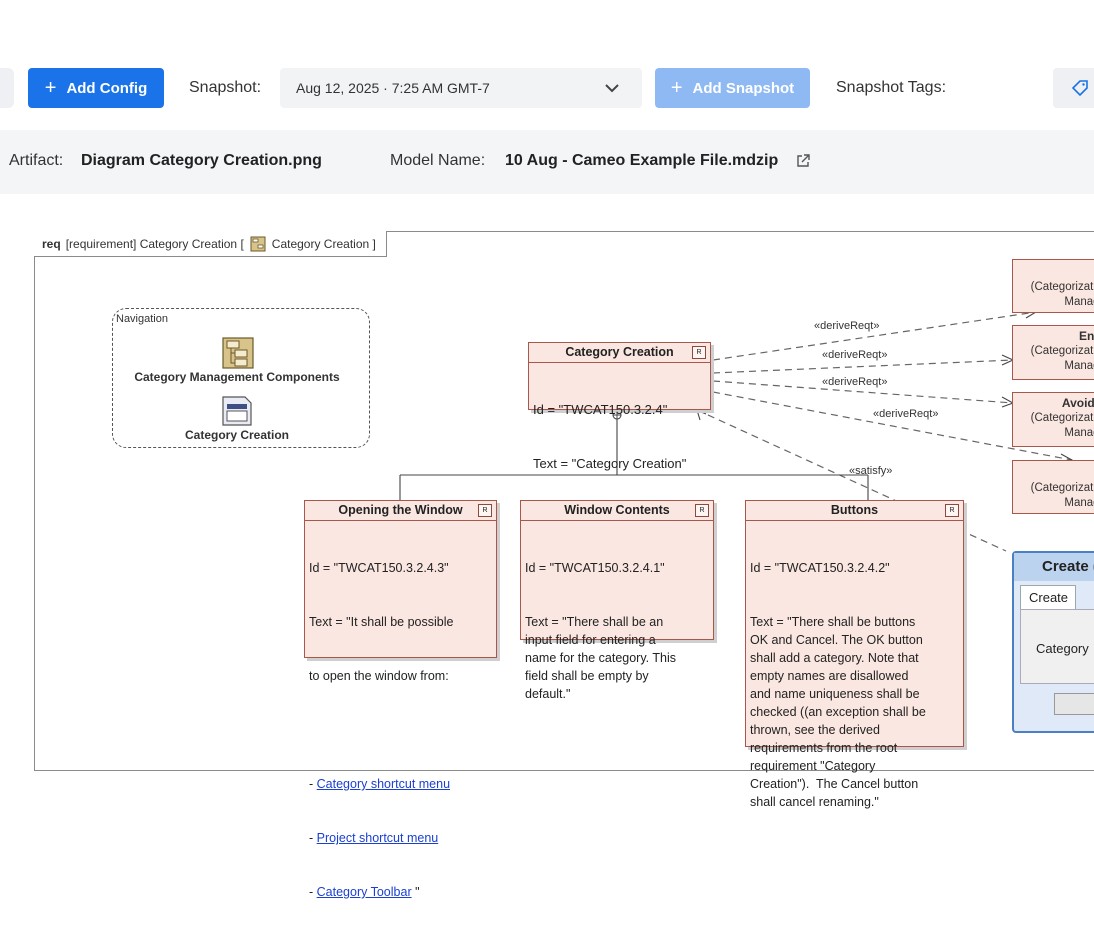 The width and height of the screenshot is (1094, 939). Describe the element at coordinates (600, 409) in the screenshot. I see `requirement-id: Id = "TWCAT150.3.2.4"` at that location.